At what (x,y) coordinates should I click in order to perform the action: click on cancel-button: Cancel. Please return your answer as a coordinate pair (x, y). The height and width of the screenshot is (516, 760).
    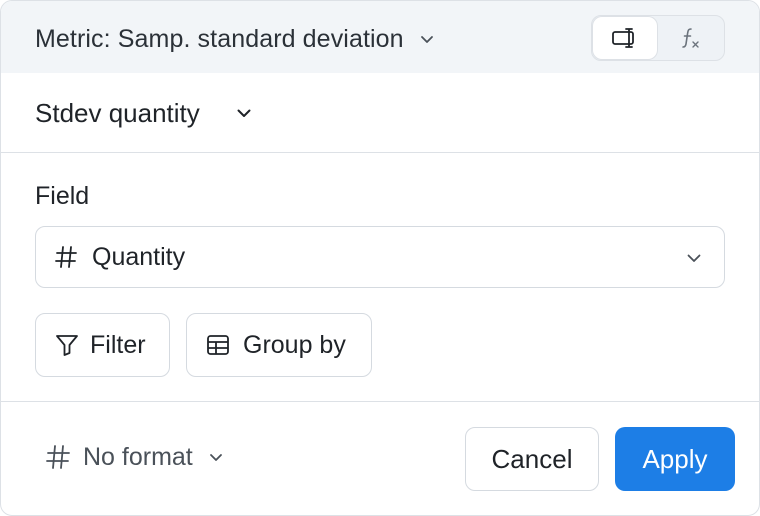
    Looking at the image, I should click on (532, 459).